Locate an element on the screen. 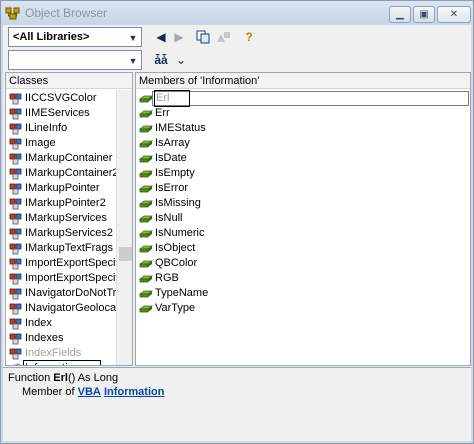 This screenshot has height=444, width=474. class-list-item: Information is located at coordinates (61, 362).